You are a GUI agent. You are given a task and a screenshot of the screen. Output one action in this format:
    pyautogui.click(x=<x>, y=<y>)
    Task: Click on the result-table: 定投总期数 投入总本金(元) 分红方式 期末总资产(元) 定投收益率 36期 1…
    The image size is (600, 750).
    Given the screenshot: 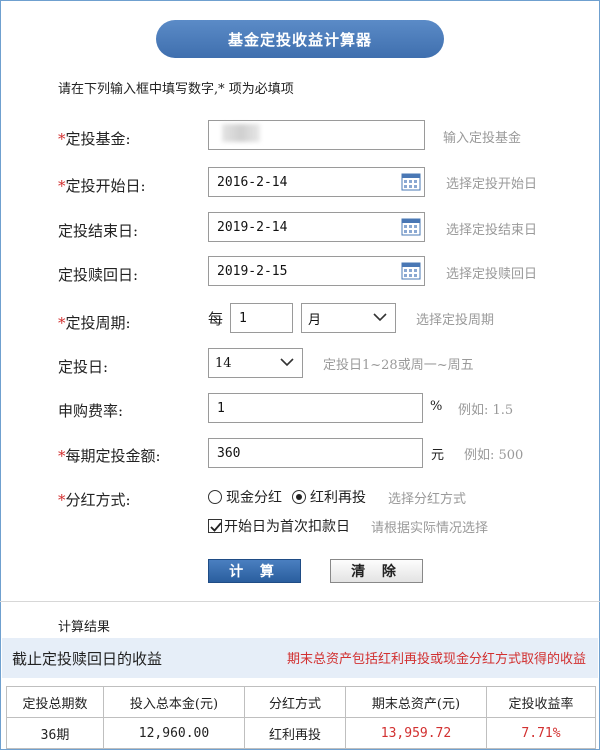 What is the action you would take?
    pyautogui.click(x=301, y=717)
    